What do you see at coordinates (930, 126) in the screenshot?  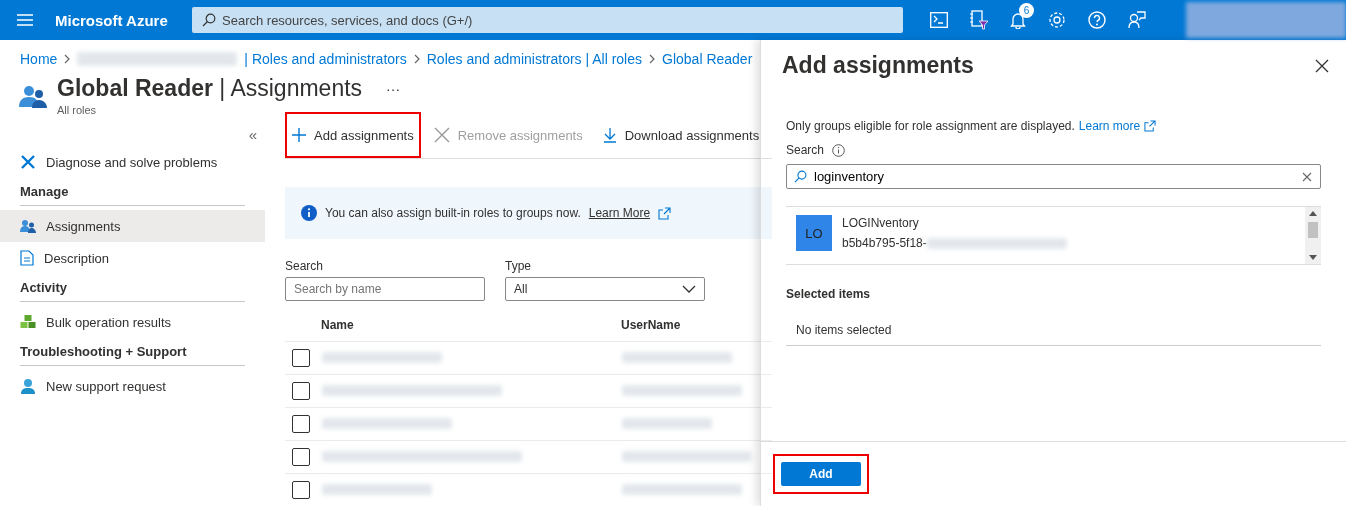 I see `note-text: Only groups eligible for role assignment are displayed.` at bounding box center [930, 126].